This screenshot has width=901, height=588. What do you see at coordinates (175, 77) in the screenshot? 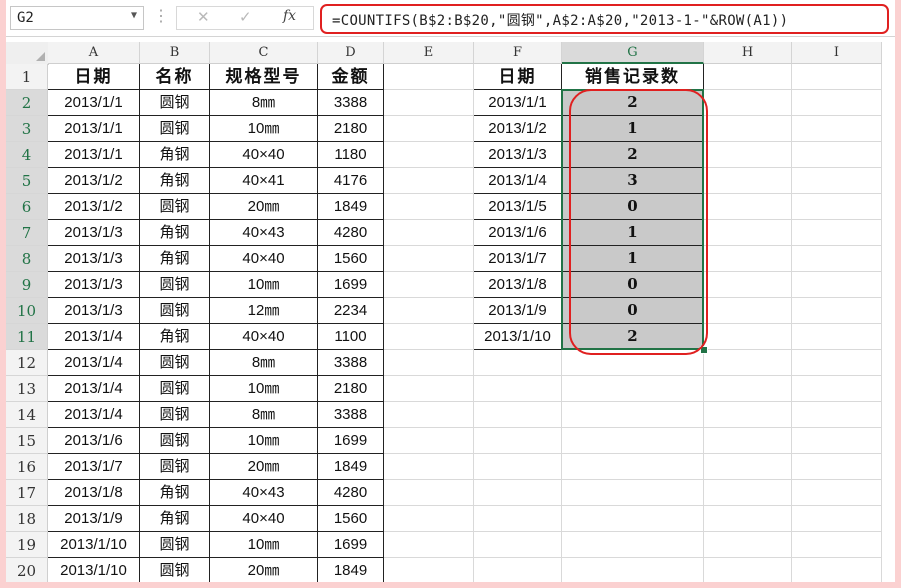
I see `table-header-cell: 名称` at bounding box center [175, 77].